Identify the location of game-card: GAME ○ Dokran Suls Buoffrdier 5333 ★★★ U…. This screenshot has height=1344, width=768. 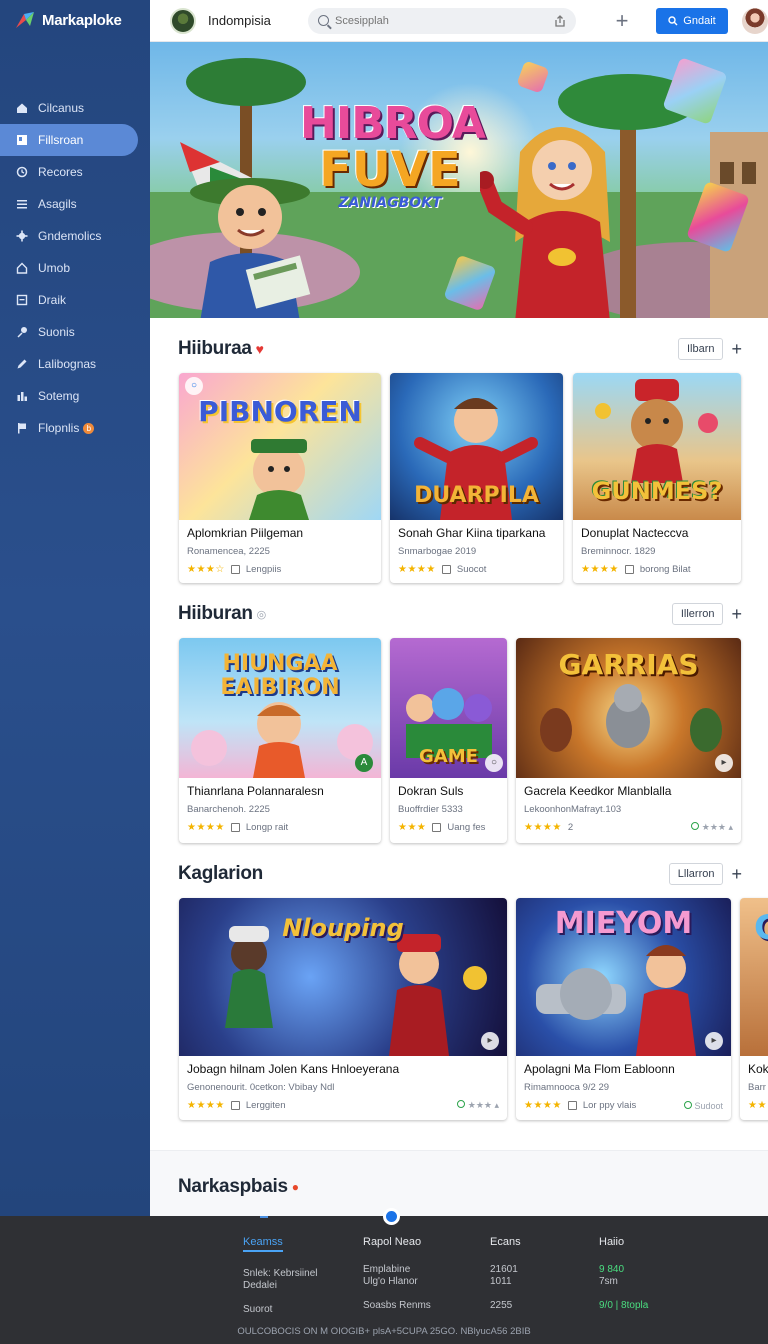
(448, 740).